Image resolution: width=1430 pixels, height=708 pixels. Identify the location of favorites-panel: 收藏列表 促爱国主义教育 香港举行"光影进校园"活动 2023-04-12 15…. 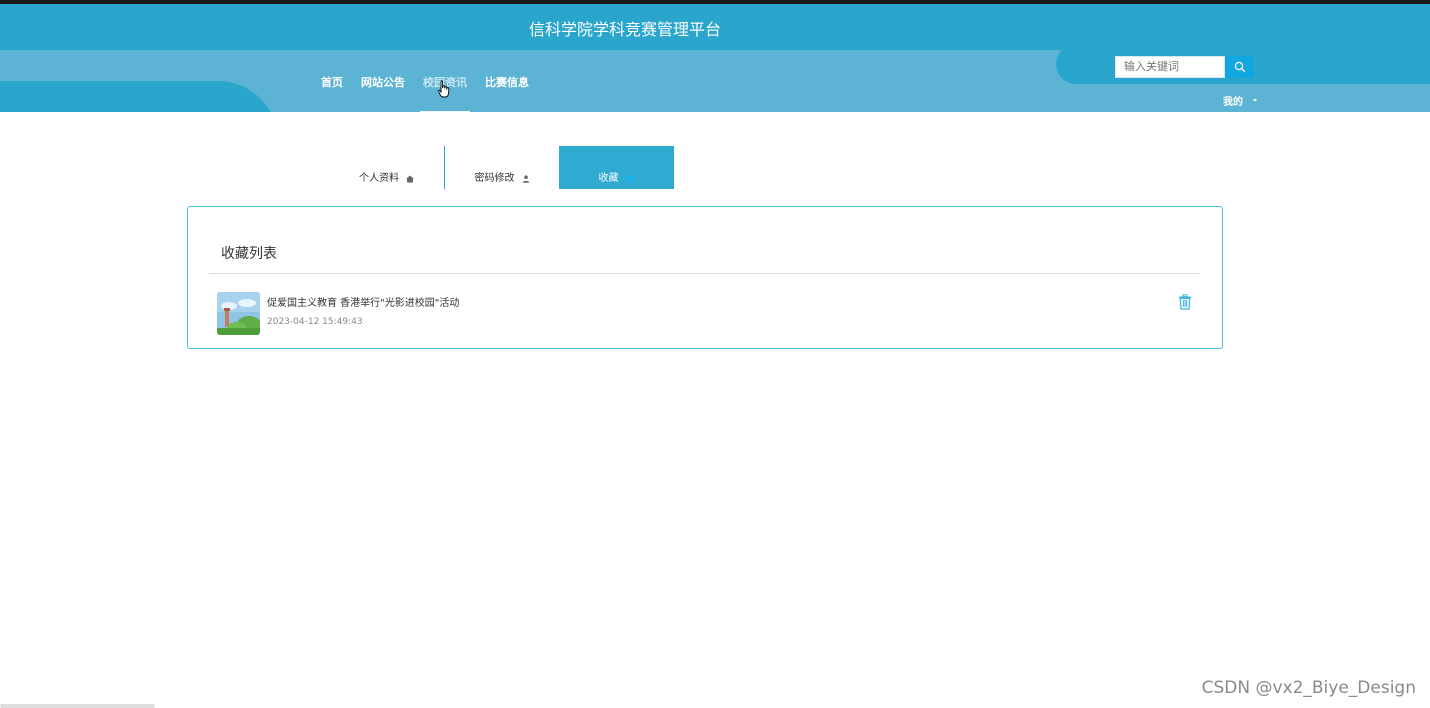
(705, 277).